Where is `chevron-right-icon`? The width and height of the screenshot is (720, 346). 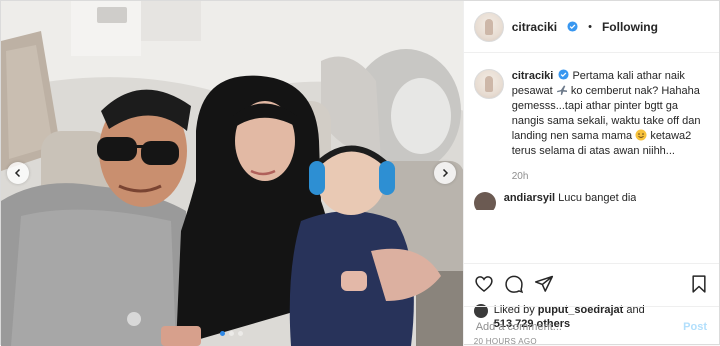
chevron-right-icon is located at coordinates (445, 173).